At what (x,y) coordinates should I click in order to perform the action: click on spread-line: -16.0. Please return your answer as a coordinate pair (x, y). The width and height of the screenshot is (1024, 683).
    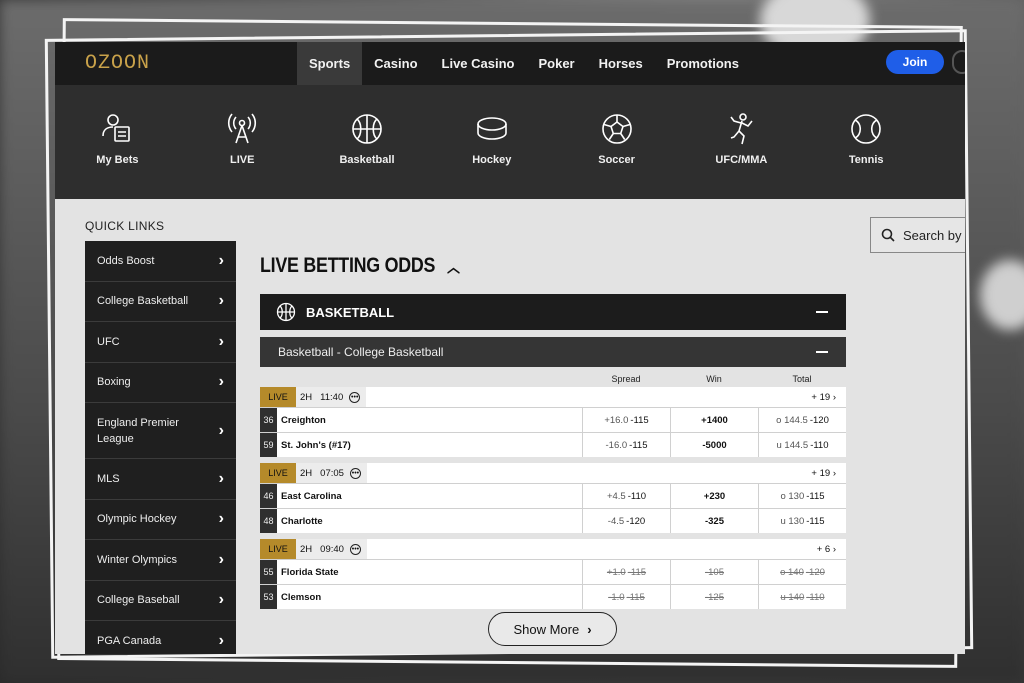
    Looking at the image, I should click on (616, 445).